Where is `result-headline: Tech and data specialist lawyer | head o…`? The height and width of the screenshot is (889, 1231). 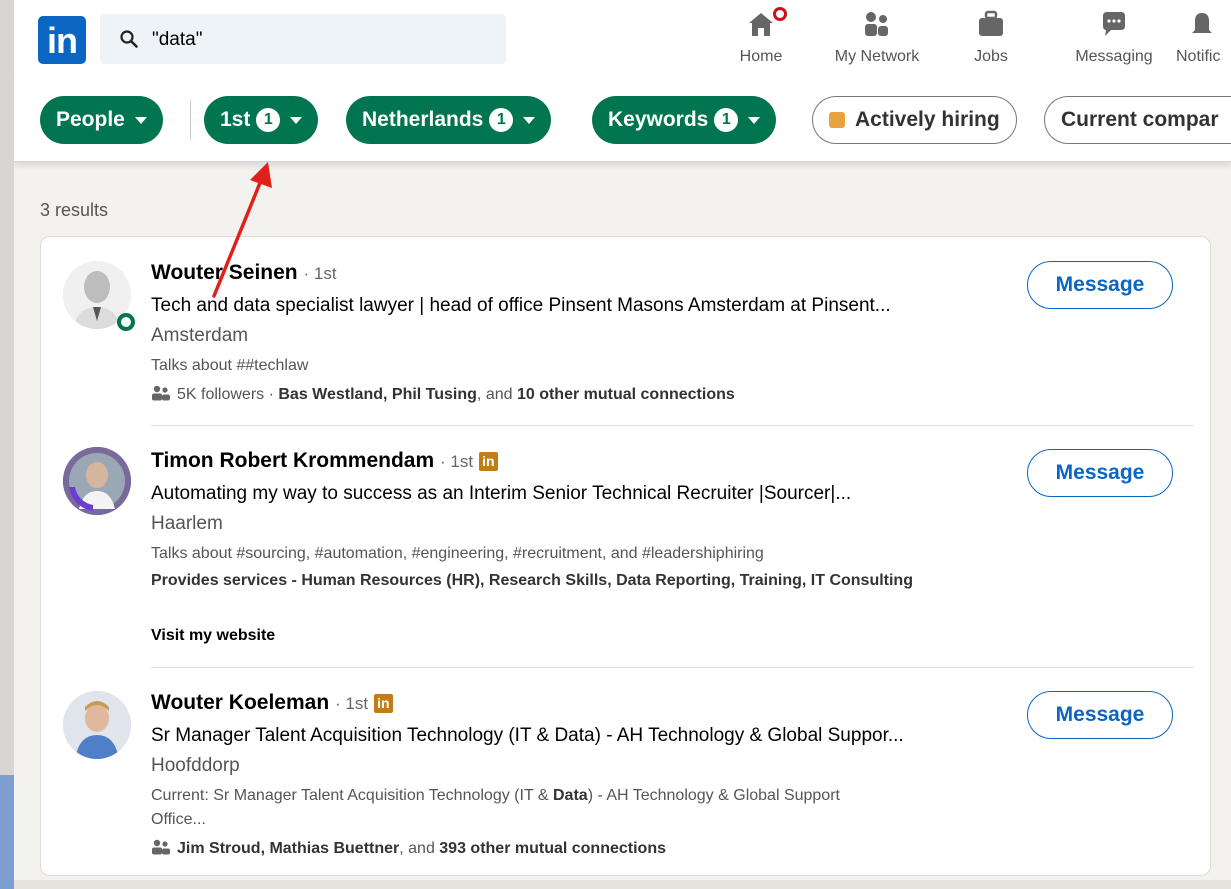 result-headline: Tech and data specialist lawyer | head o… is located at coordinates (521, 305).